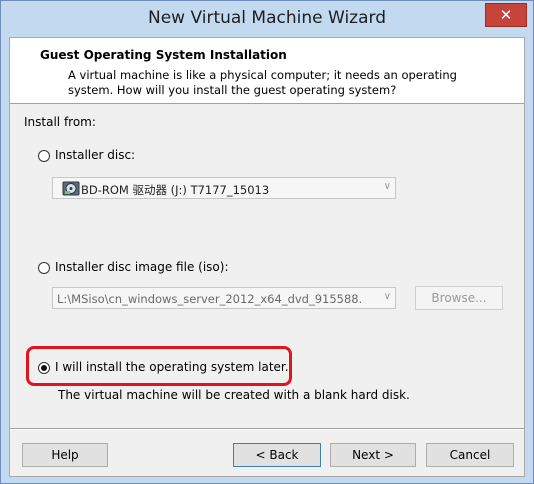  What do you see at coordinates (60, 122) in the screenshot?
I see `install-from-label: Install from:` at bounding box center [60, 122].